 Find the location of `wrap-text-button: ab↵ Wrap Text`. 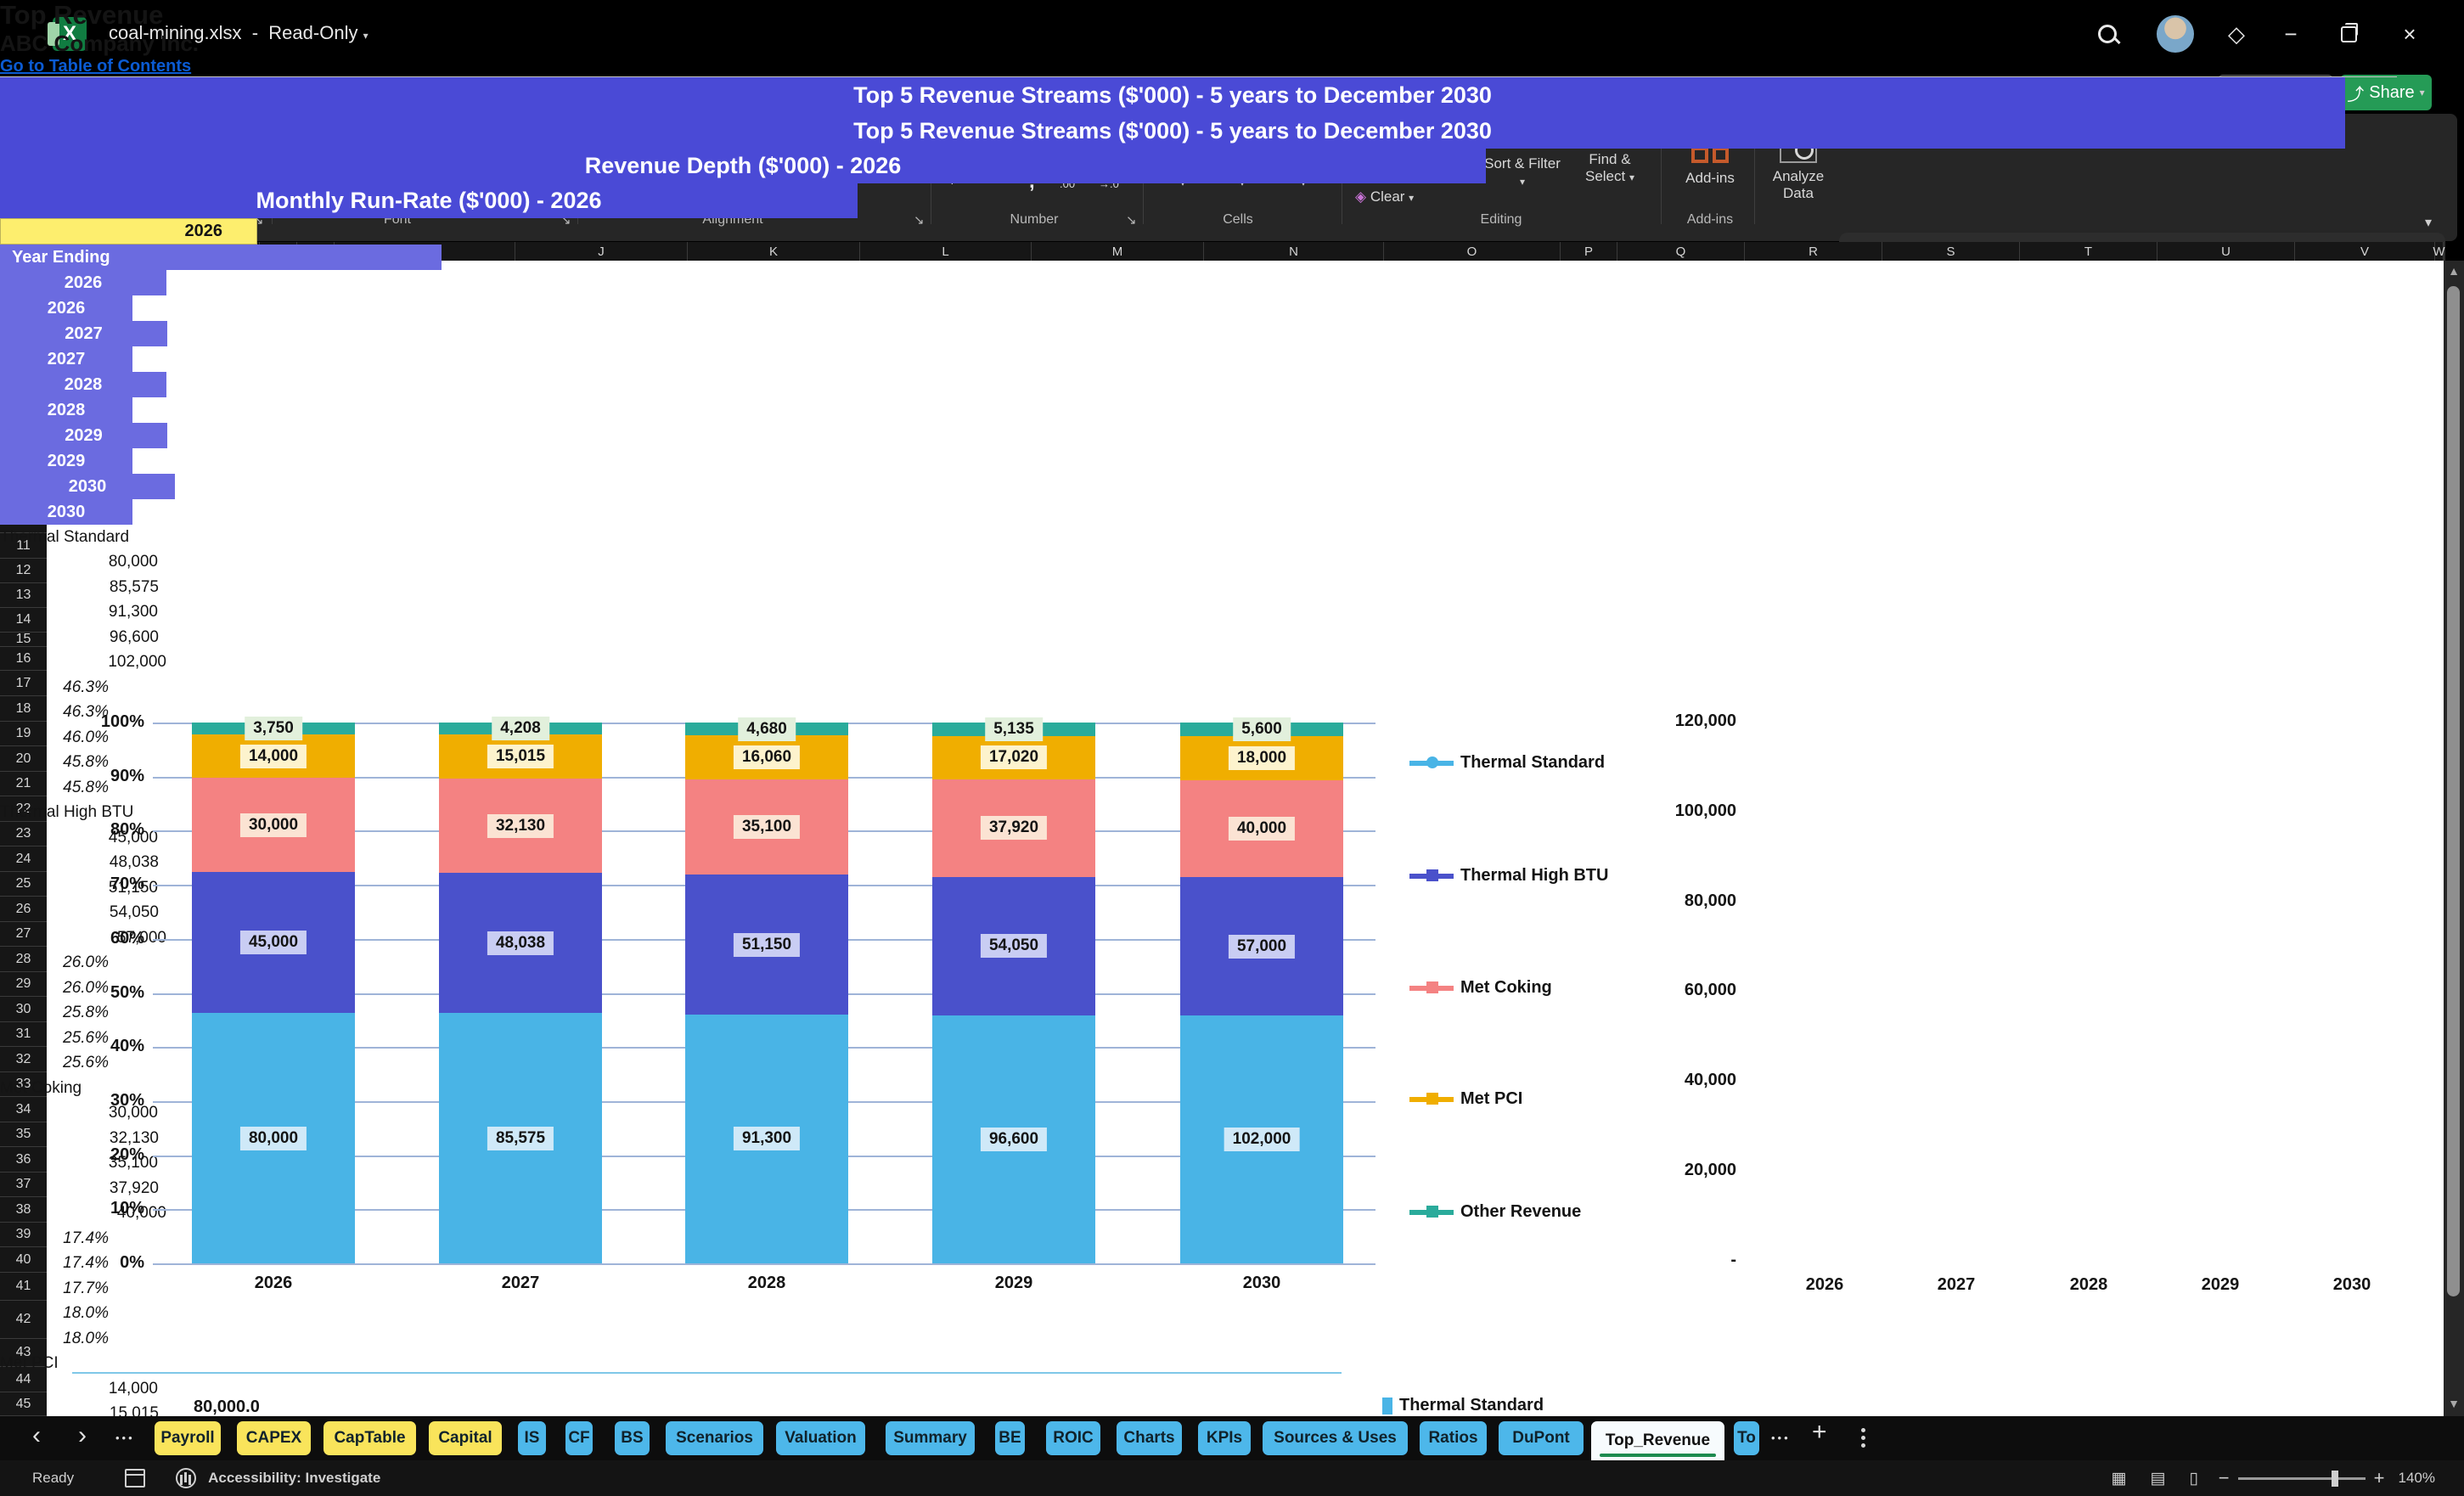

wrap-text-button: ab↵ Wrap Text is located at coordinates (821, 135).